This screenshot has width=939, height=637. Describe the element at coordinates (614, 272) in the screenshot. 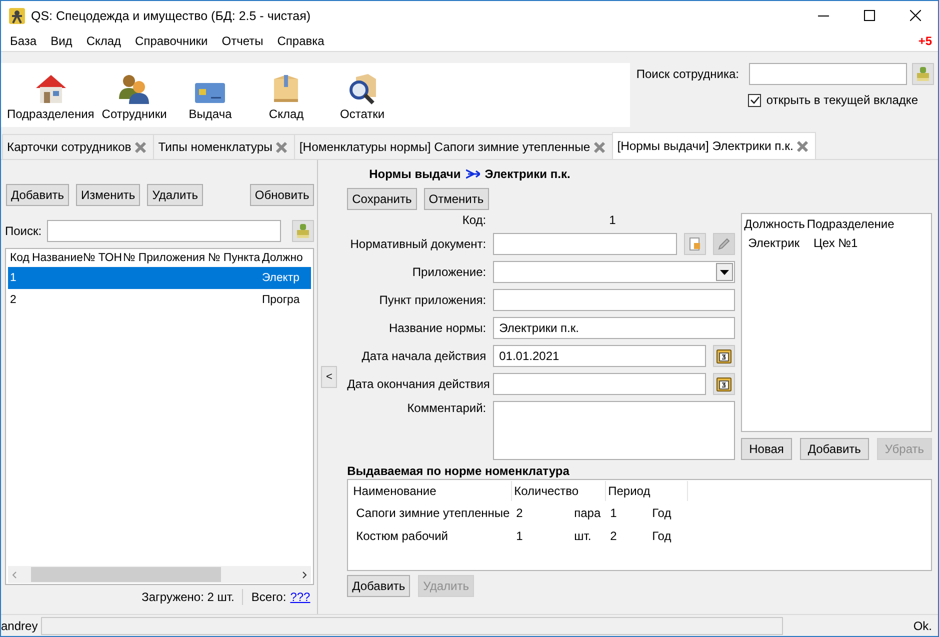

I see `appendix-dropdown` at that location.